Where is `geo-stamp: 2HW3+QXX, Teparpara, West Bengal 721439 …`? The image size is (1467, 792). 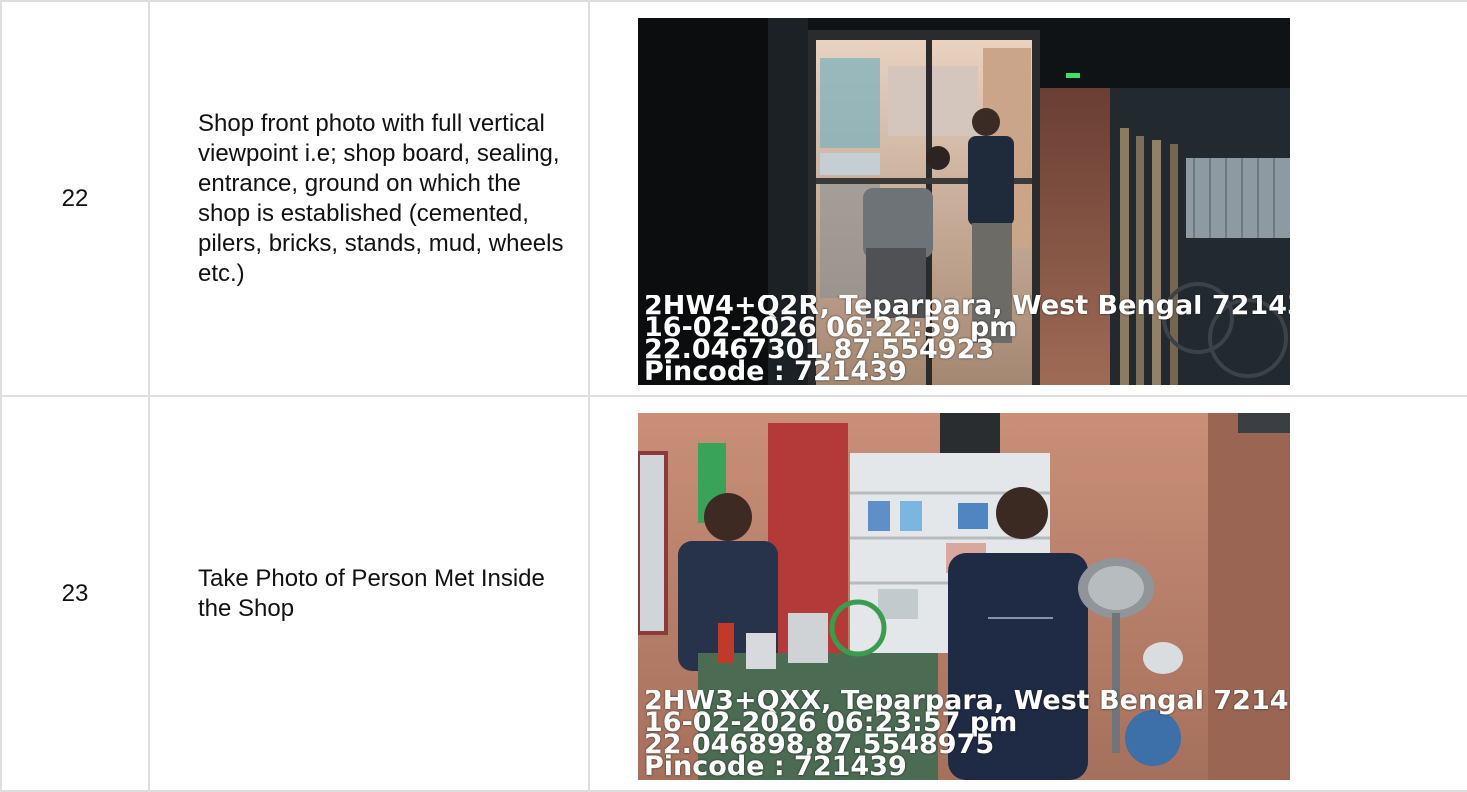
geo-stamp: 2HW3+QXX, Teparpara, West Bengal 721439 … is located at coordinates (967, 734).